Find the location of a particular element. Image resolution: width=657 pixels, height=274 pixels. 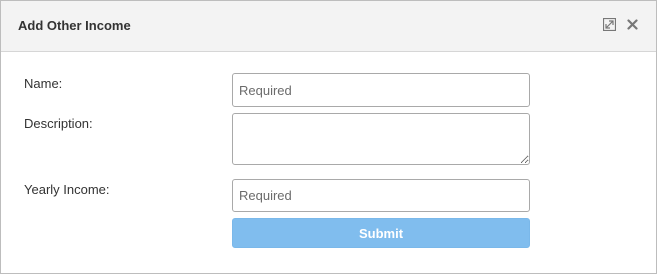

name-input is located at coordinates (381, 90).